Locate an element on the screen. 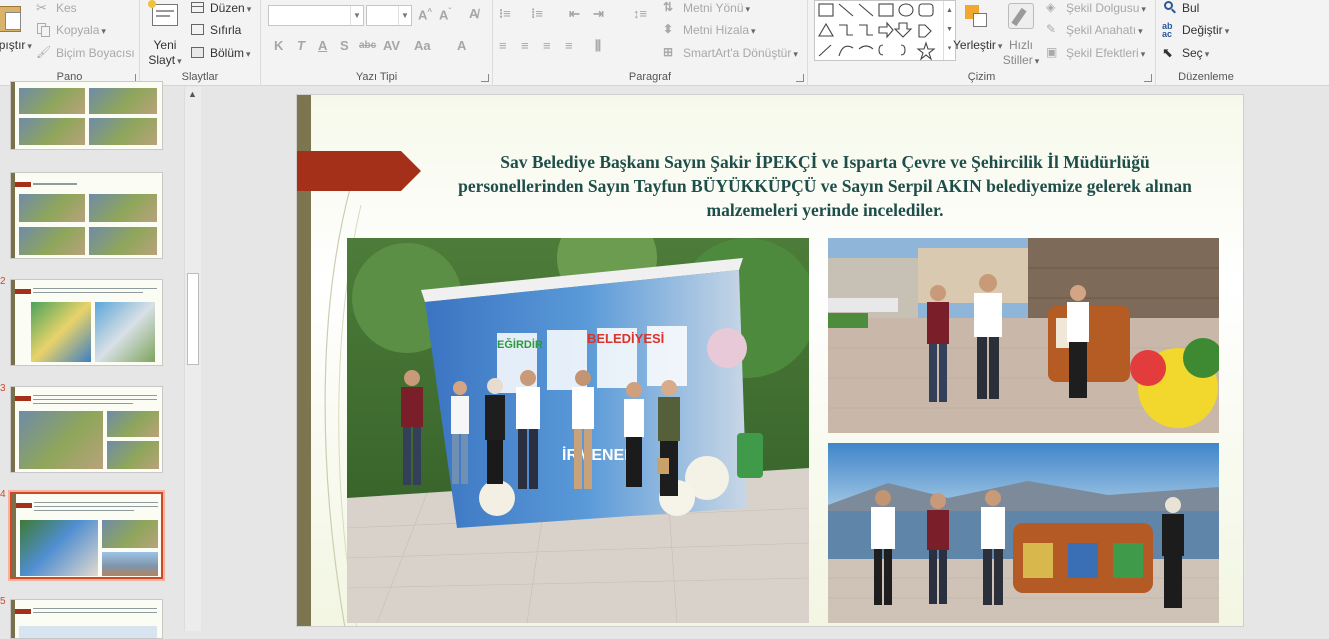 This screenshot has width=1329, height=639. photo-lakeside-bins is located at coordinates (1023, 533).